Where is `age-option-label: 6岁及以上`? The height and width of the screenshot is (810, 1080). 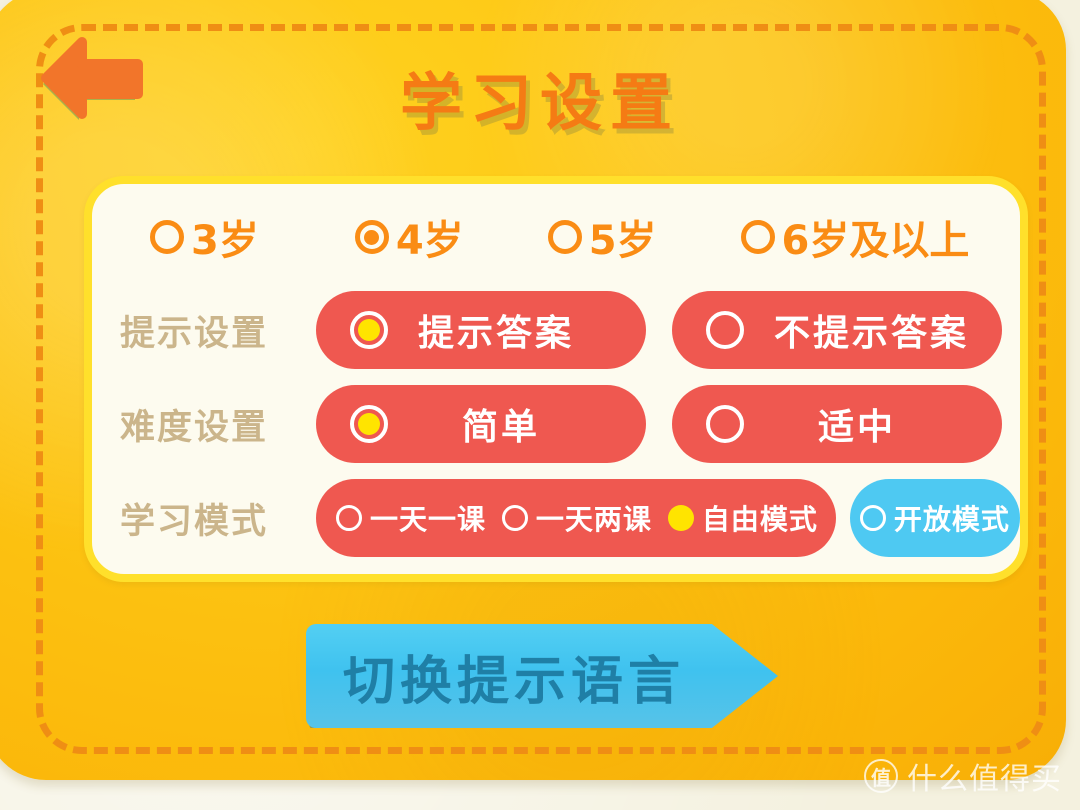 age-option-label: 6岁及以上 is located at coordinates (875, 241).